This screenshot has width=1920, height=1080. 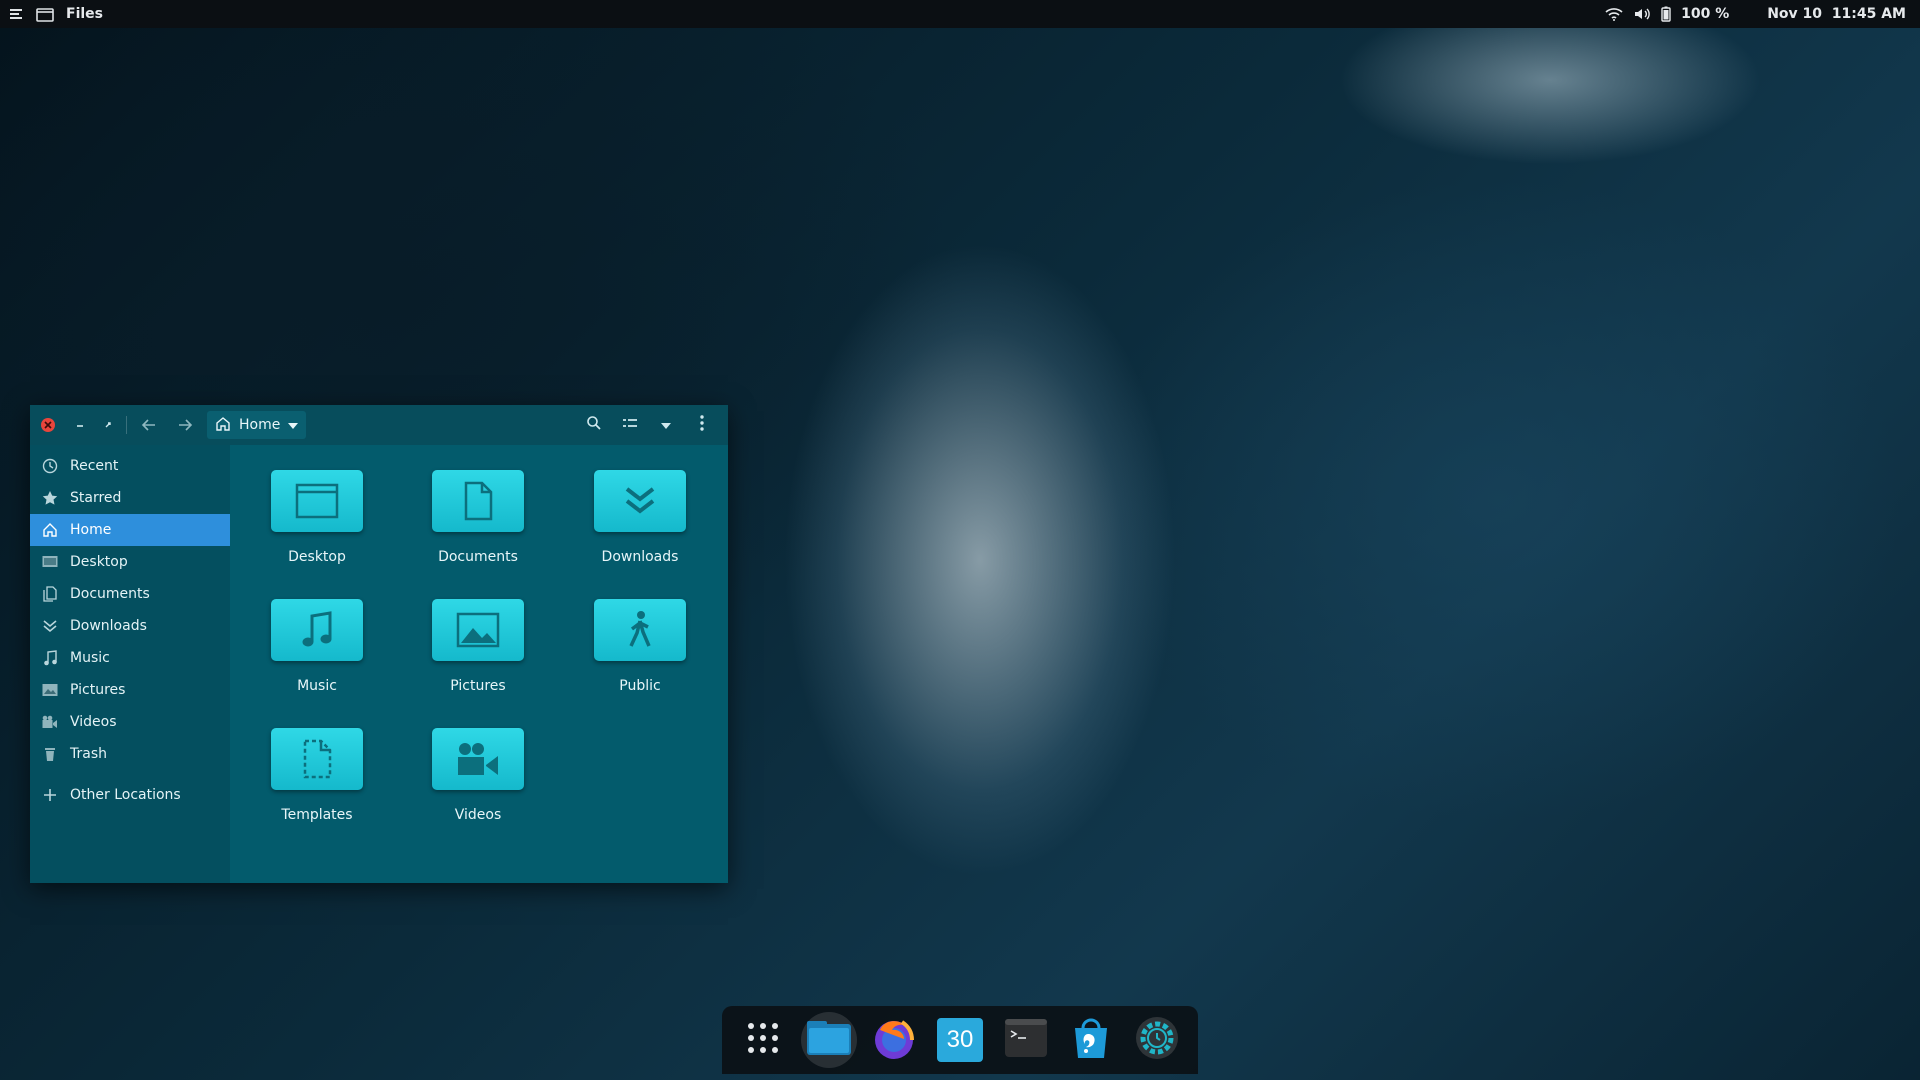 What do you see at coordinates (98, 690) in the screenshot?
I see `sidebar-item-label: Pictures` at bounding box center [98, 690].